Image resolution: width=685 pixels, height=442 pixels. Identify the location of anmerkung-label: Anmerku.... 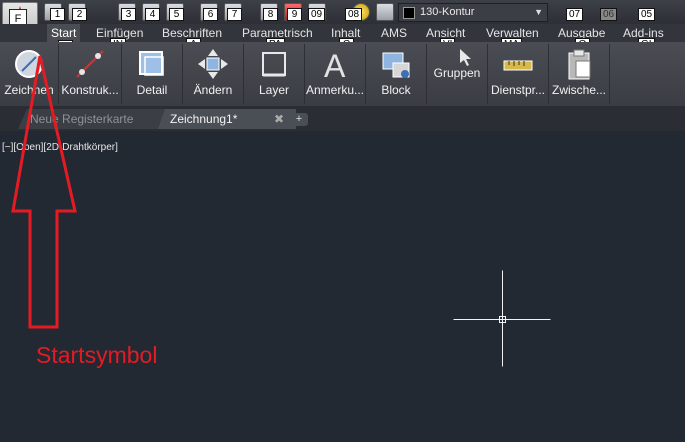
(335, 90).